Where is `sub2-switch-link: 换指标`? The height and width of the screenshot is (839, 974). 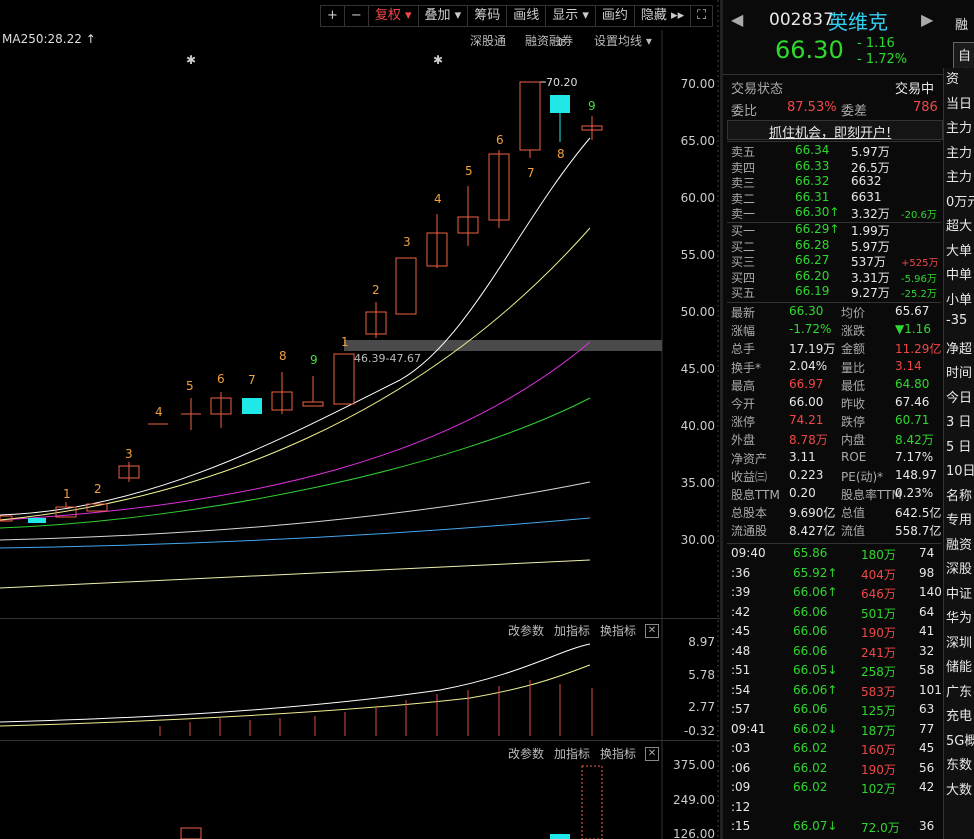
sub2-switch-link: 换指标 is located at coordinates (618, 753).